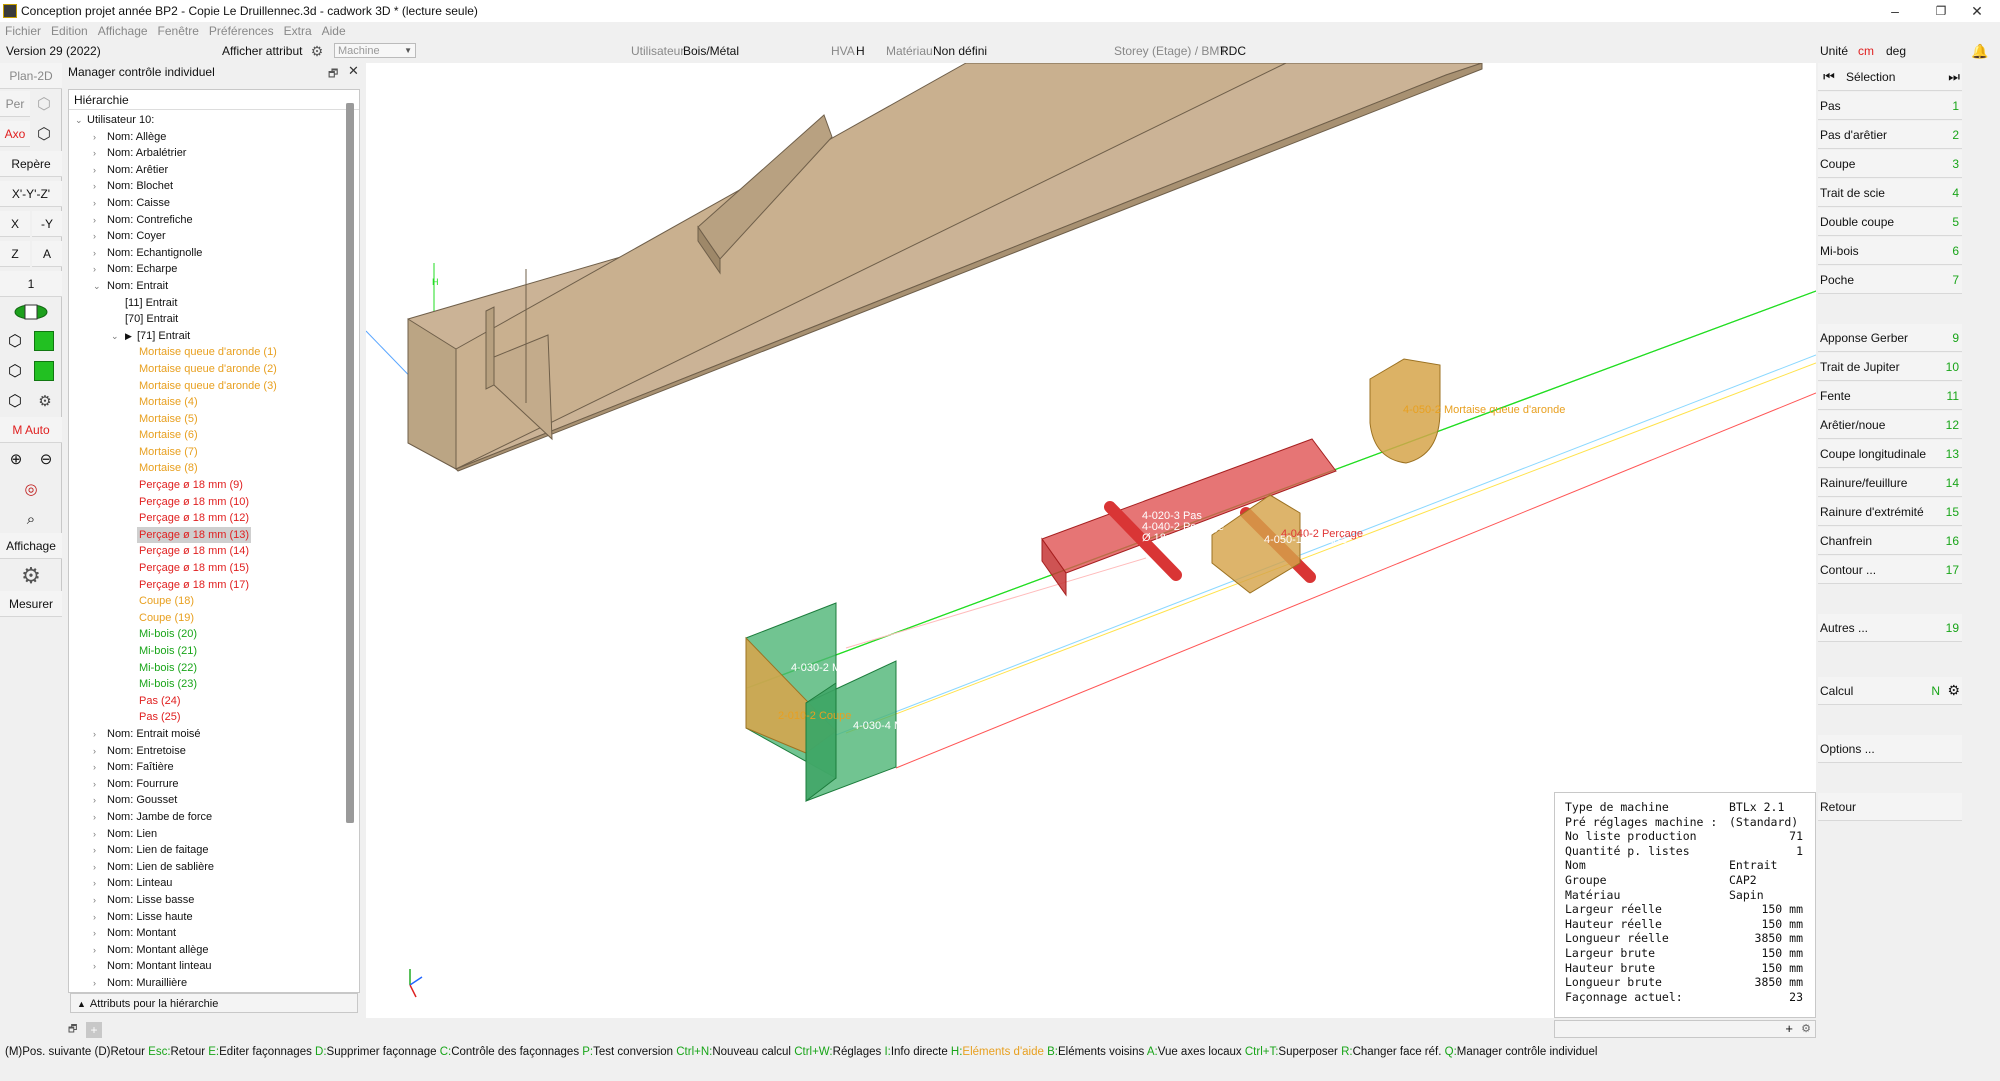 This screenshot has width=2000, height=1081. What do you see at coordinates (206, 867) in the screenshot?
I see `tree-row: › Nom: Lien de sablière` at bounding box center [206, 867].